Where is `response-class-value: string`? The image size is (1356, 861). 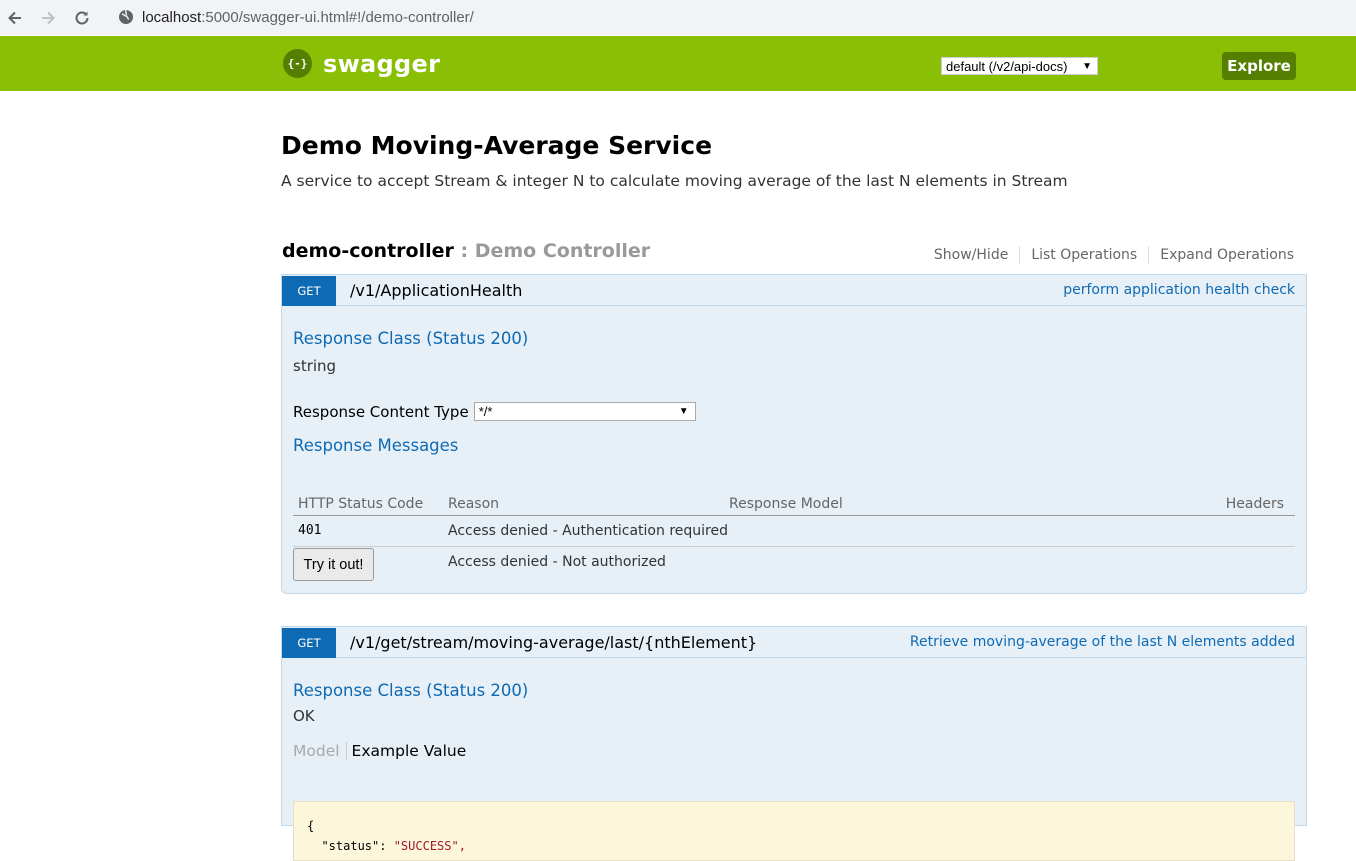 response-class-value: string is located at coordinates (315, 366).